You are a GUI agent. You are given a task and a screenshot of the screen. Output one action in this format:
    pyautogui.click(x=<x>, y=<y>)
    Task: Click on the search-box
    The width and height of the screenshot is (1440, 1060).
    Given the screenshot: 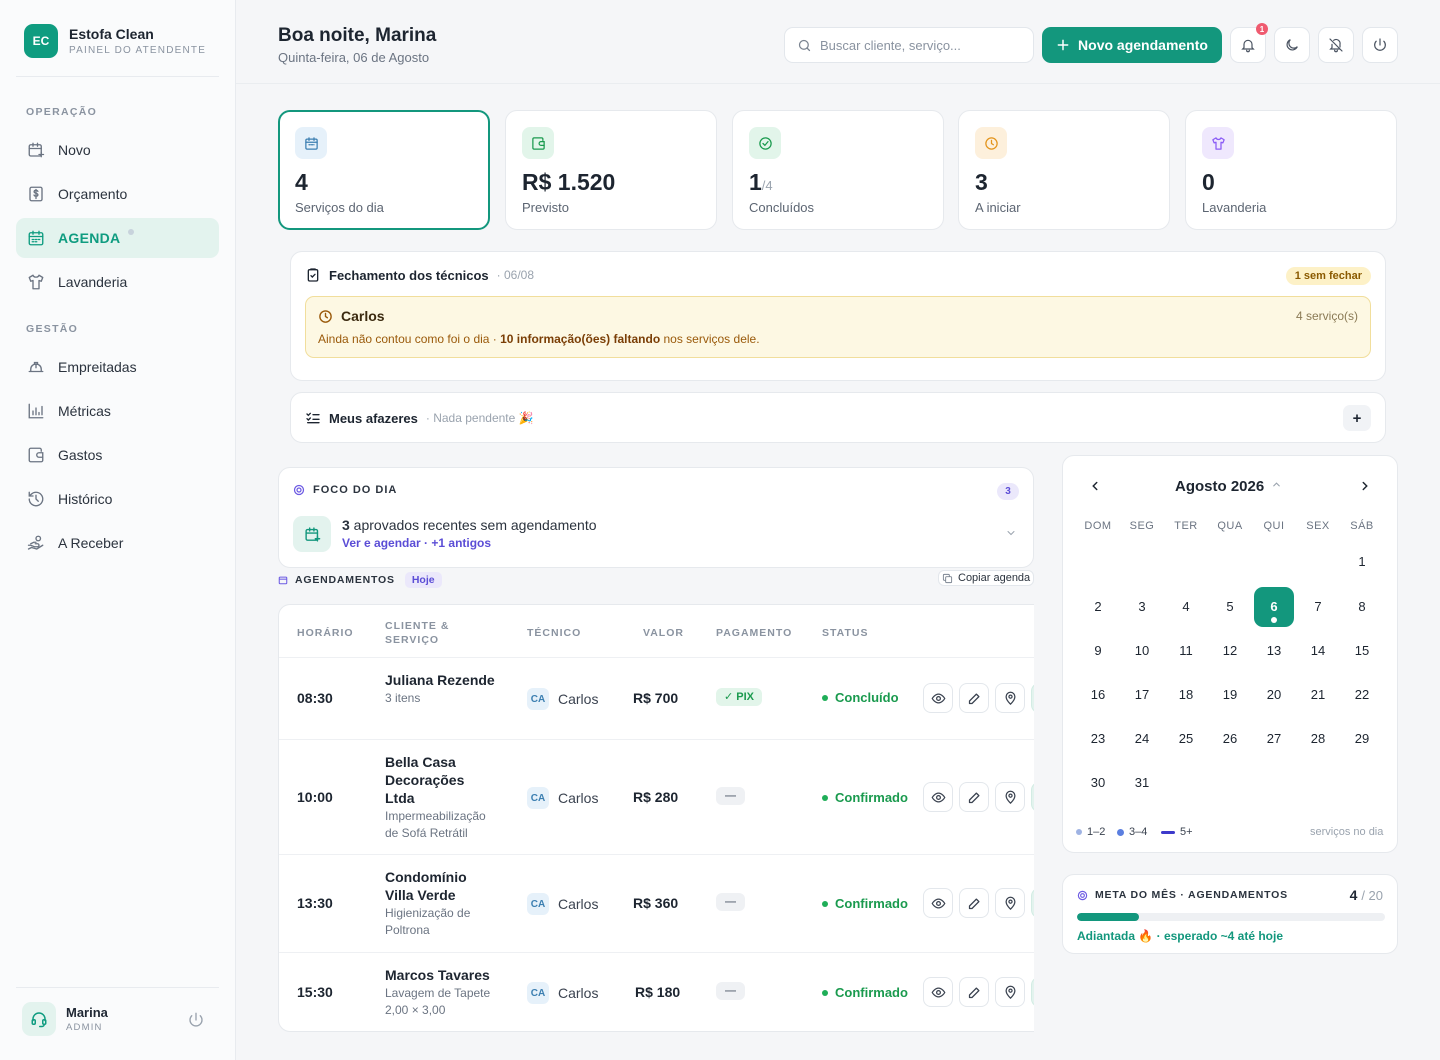 What is the action you would take?
    pyautogui.click(x=909, y=45)
    